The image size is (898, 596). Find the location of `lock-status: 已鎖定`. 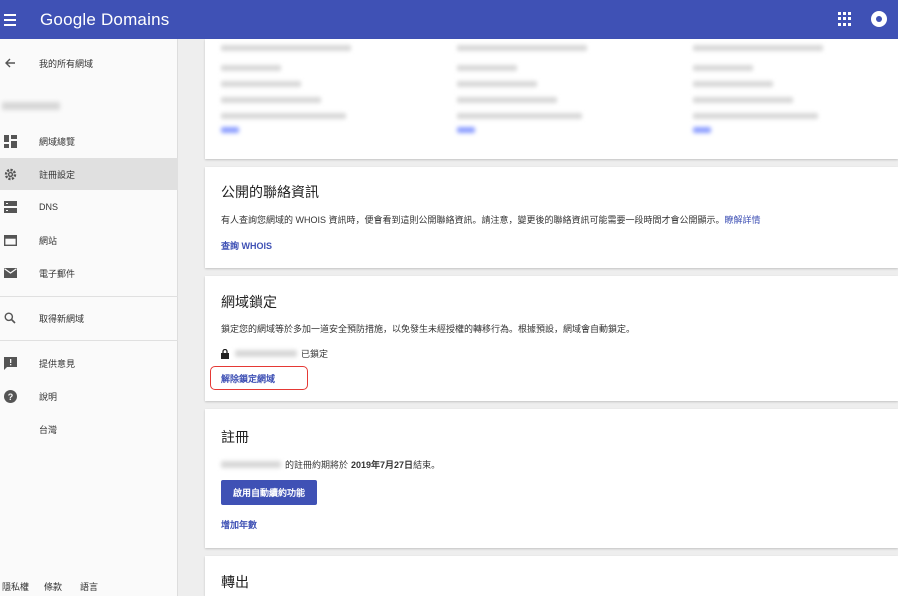

lock-status: 已鎖定 is located at coordinates (274, 353).